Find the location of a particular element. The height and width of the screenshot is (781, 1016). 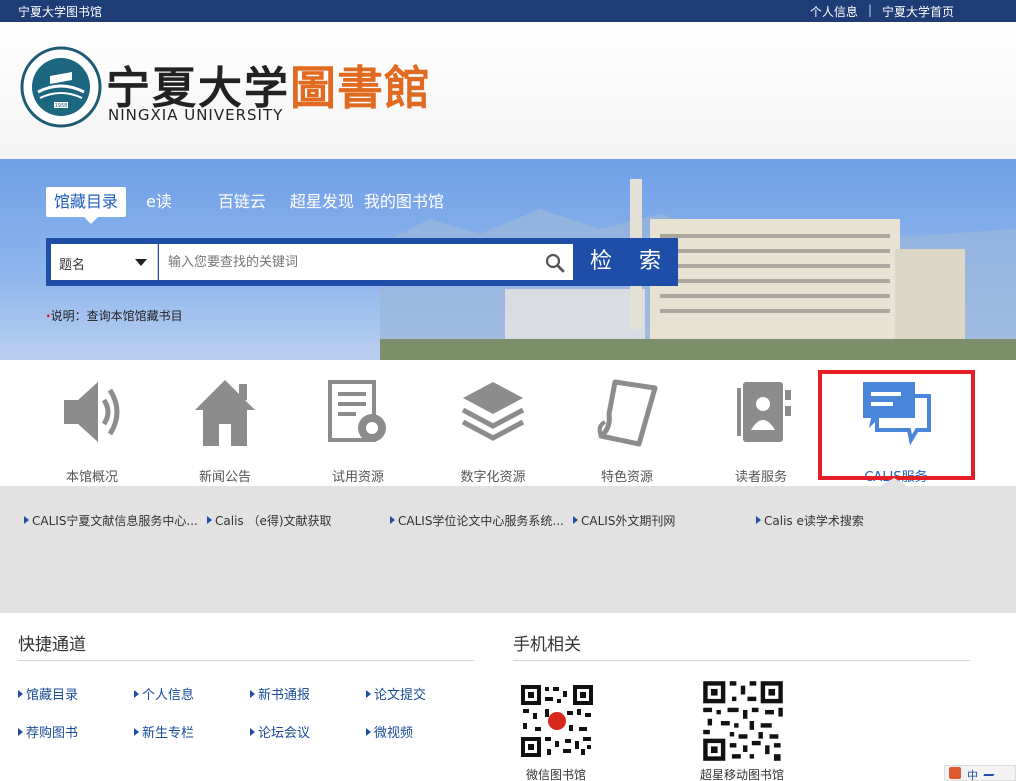

wechat-qr-code-icon is located at coordinates (557, 721).